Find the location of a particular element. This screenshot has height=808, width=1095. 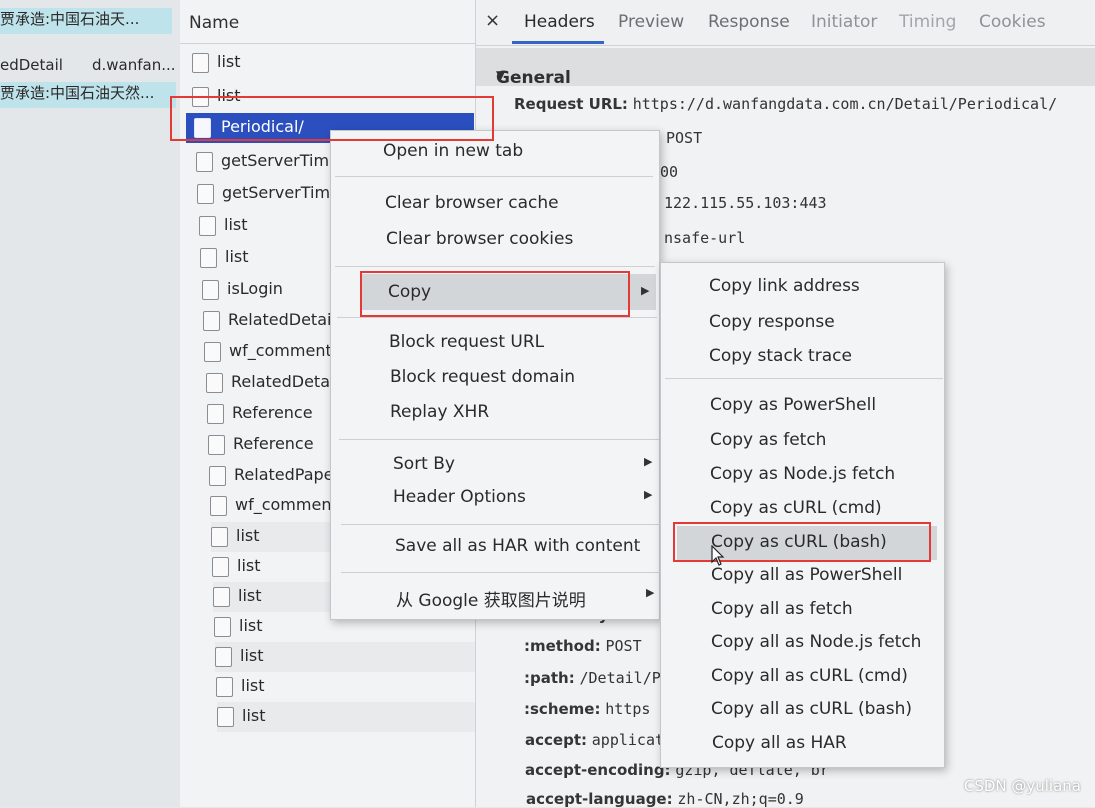

remote-address-value: 122.115.55.103:443 is located at coordinates (745, 203).